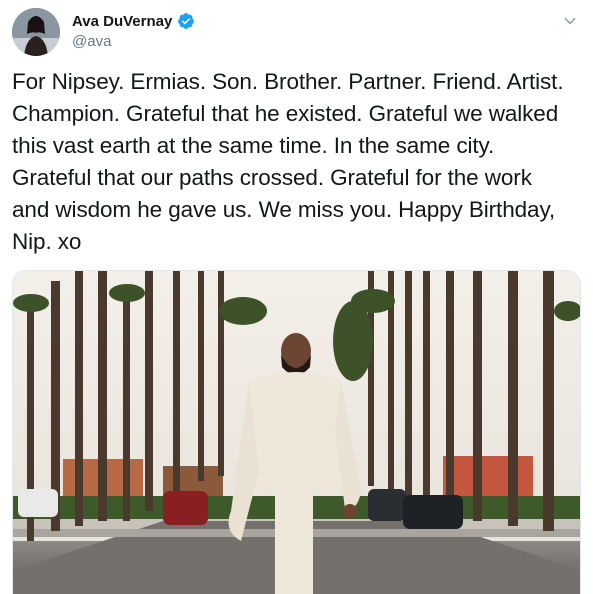  What do you see at coordinates (122, 21) in the screenshot?
I see `author-display-name: Ava DuVernay` at bounding box center [122, 21].